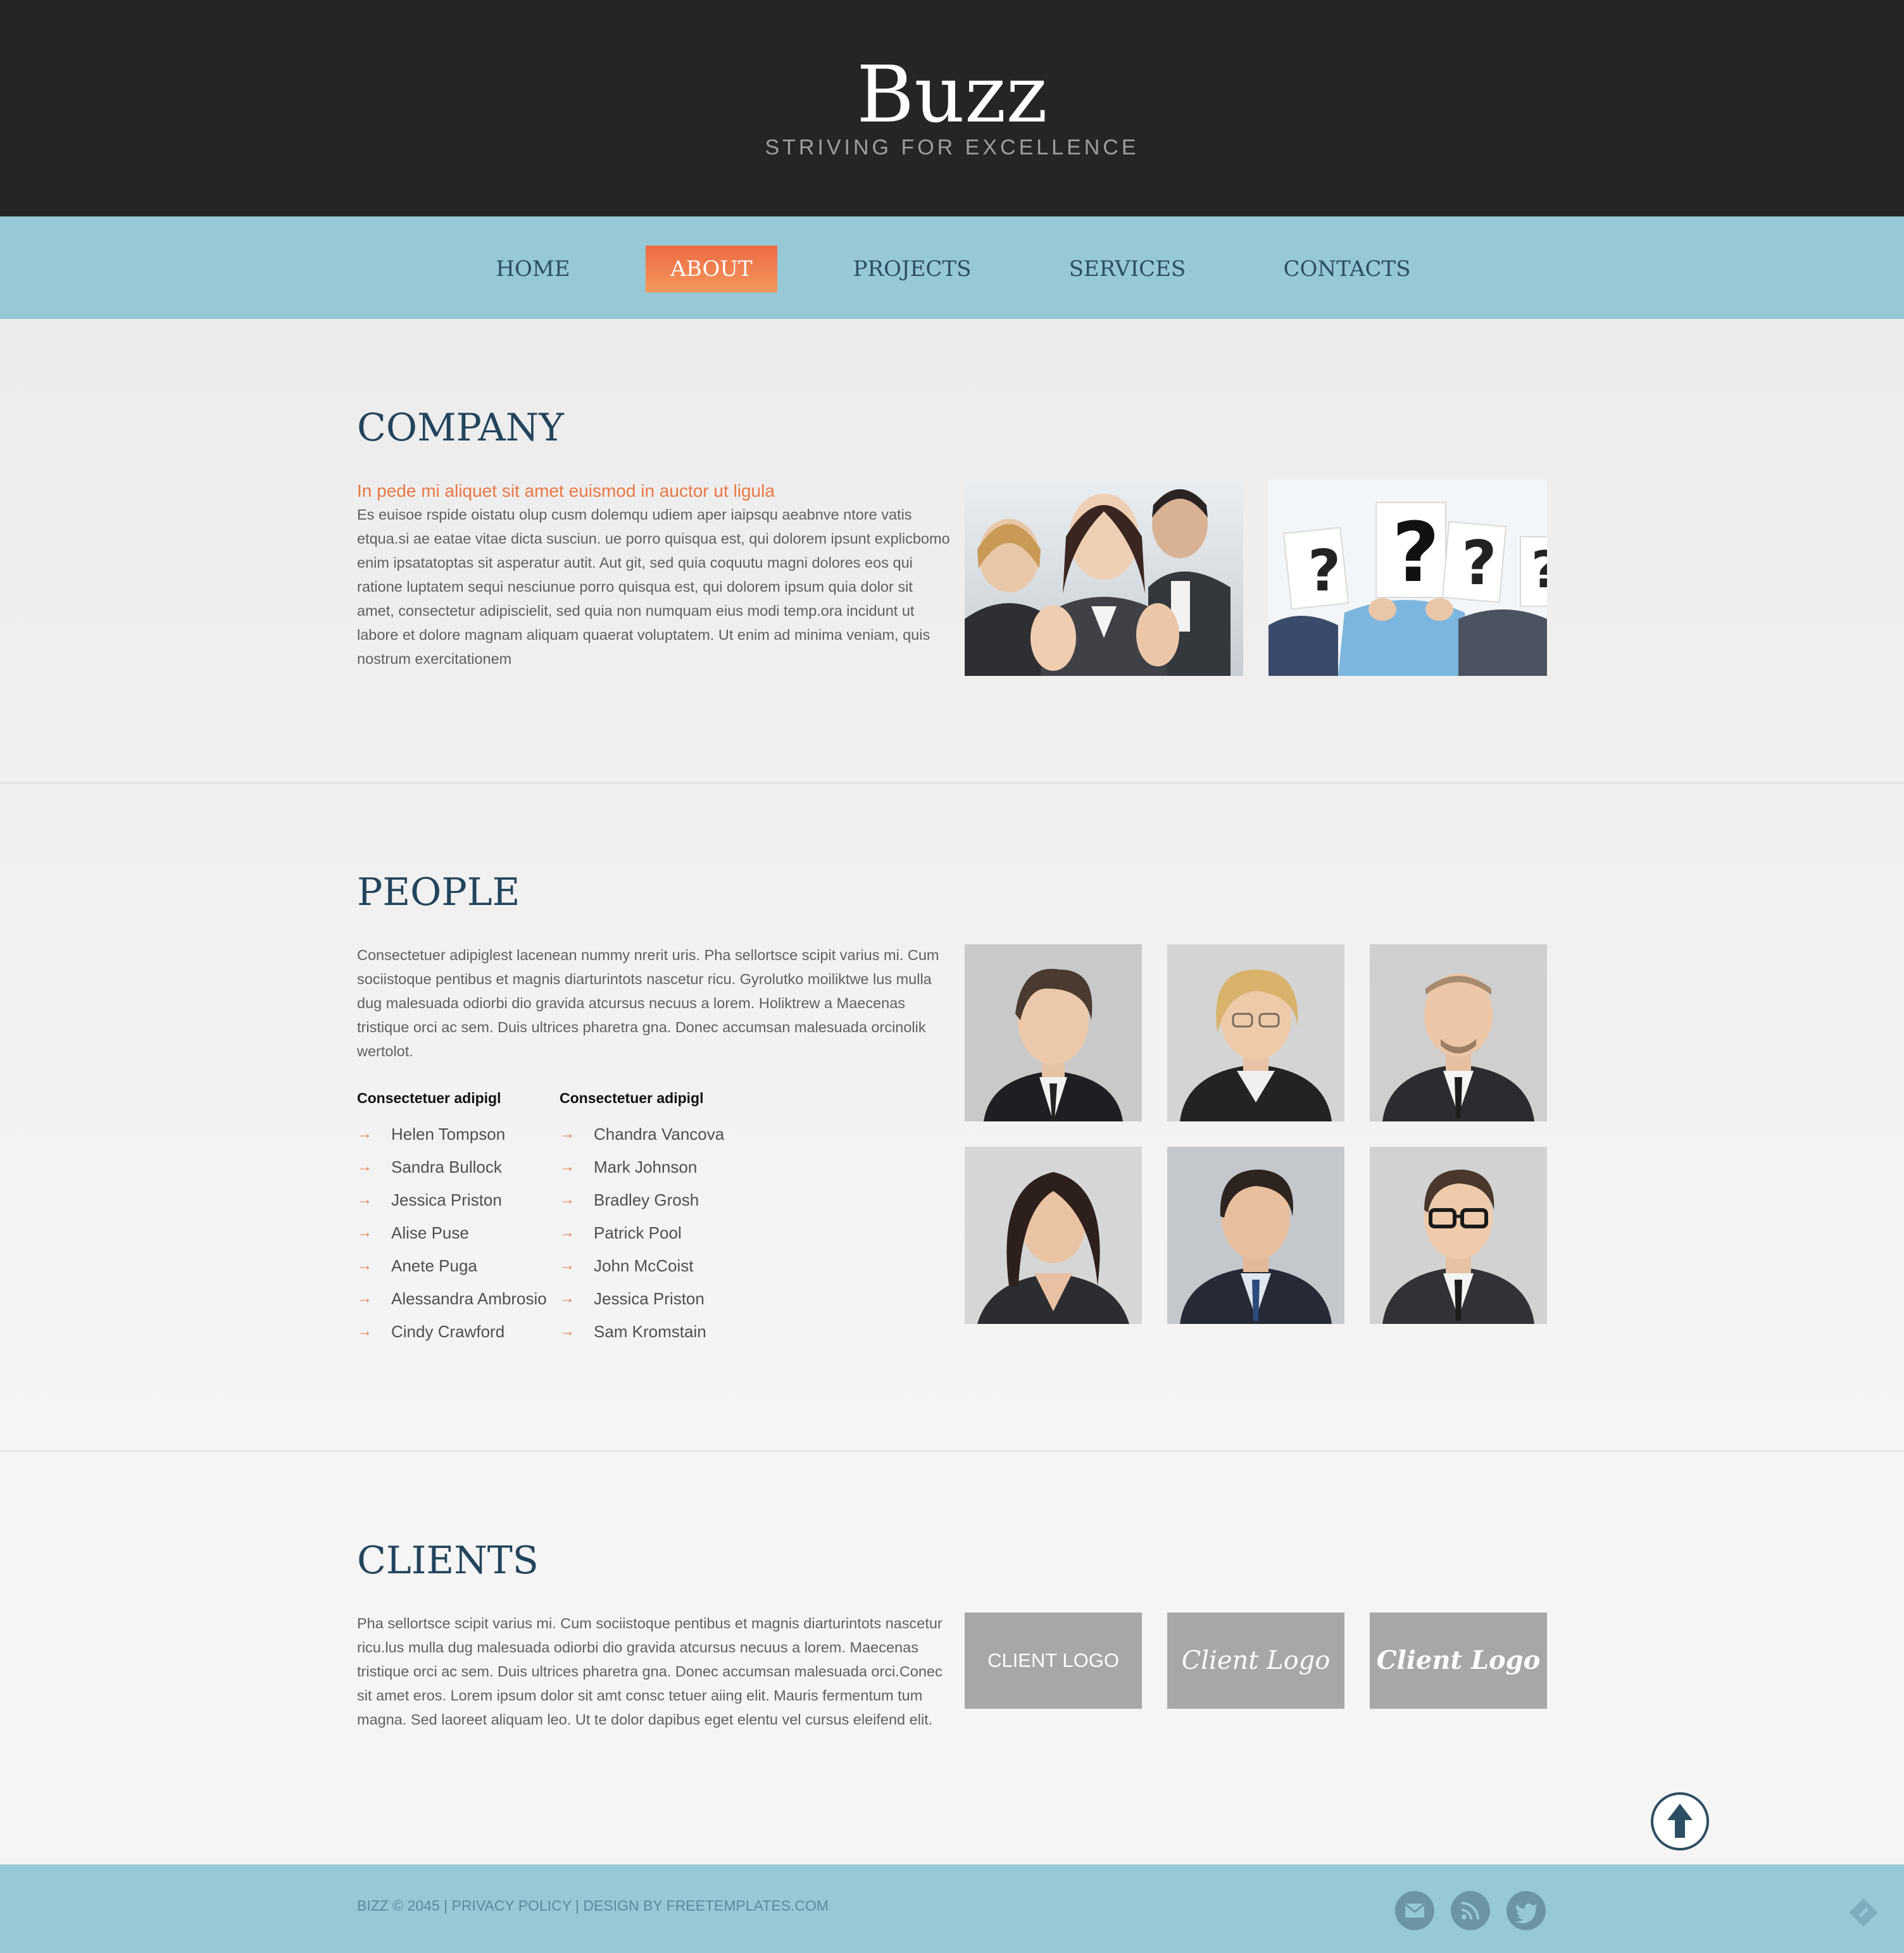 Image resolution: width=1904 pixels, height=1953 pixels. Describe the element at coordinates (1526, 1910) in the screenshot. I see `twitter-icon` at that location.